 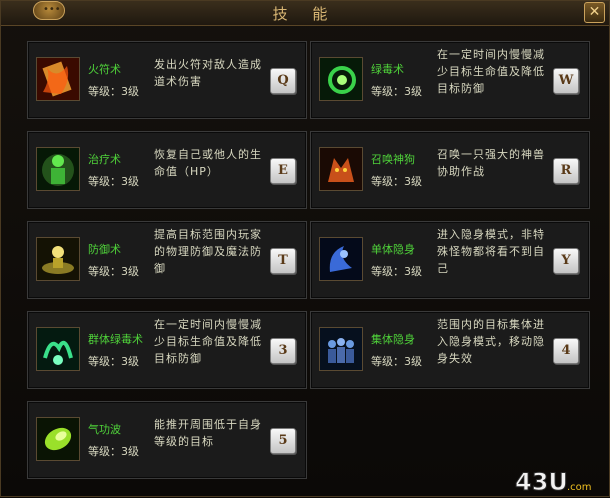 I want to click on close-button: ✕, so click(x=594, y=12).